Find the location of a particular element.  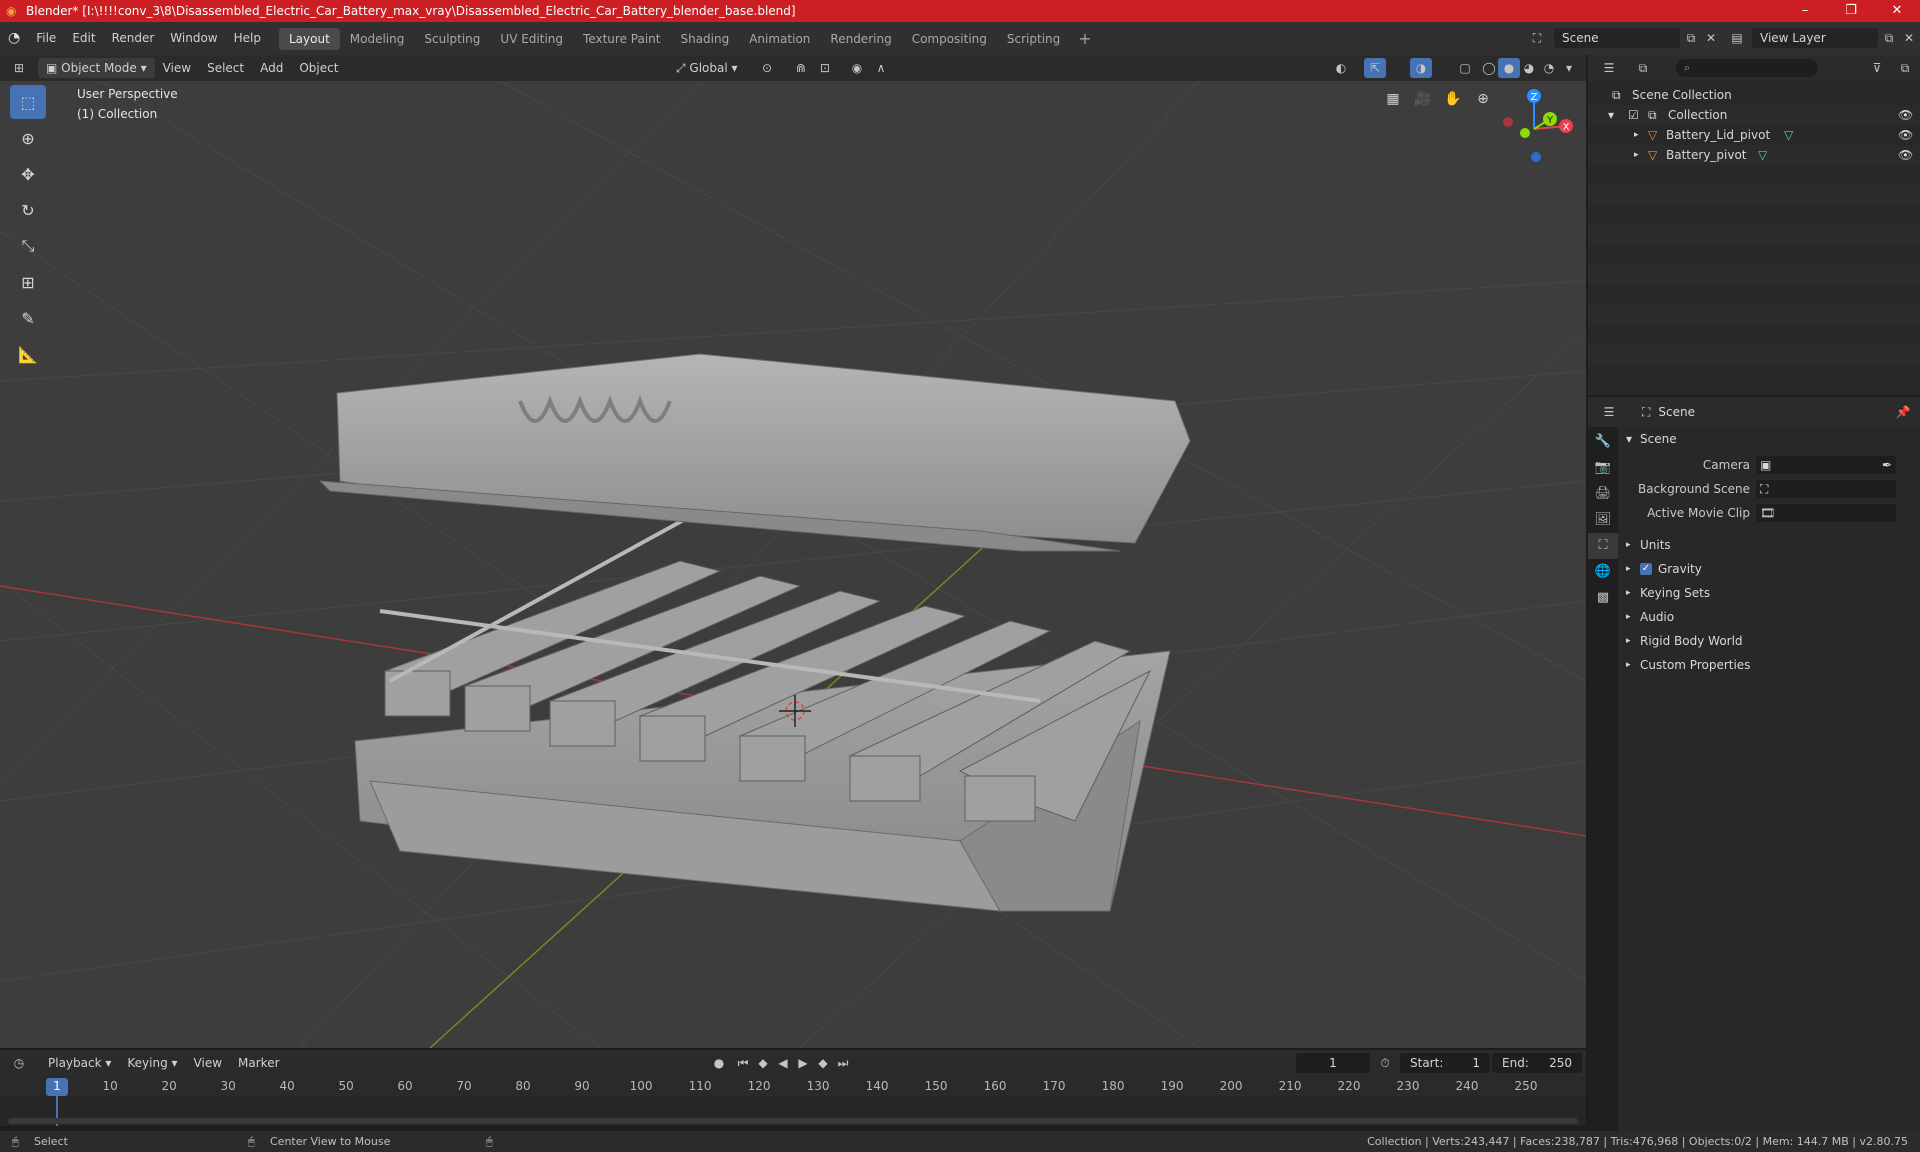

outliner-search-input: ⌕ is located at coordinates (1747, 68).